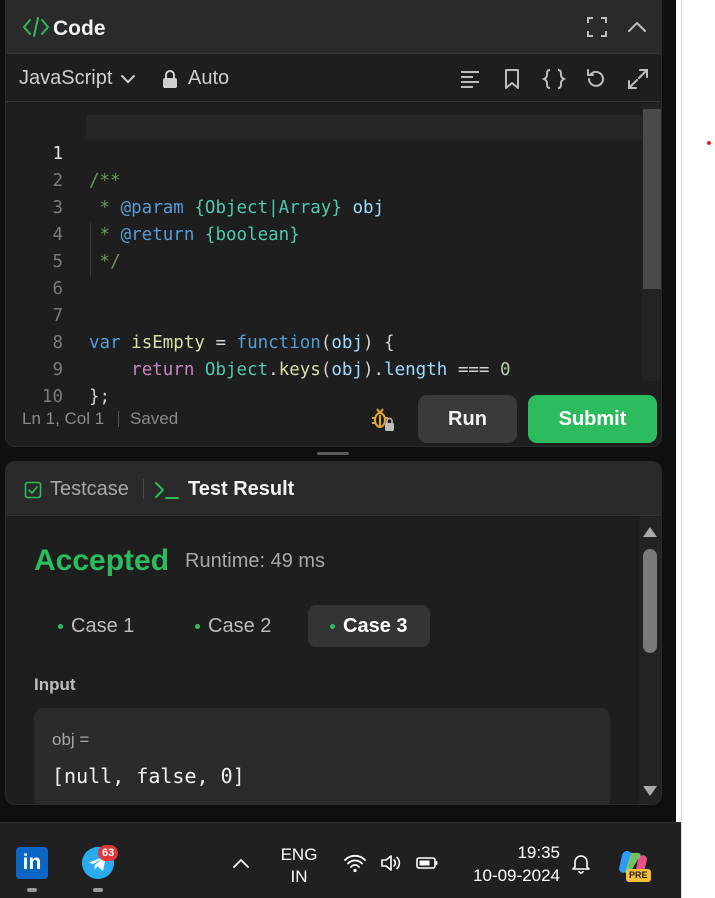 The height and width of the screenshot is (898, 715). Describe the element at coordinates (33, 489) in the screenshot. I see `checkbox-icon` at that location.